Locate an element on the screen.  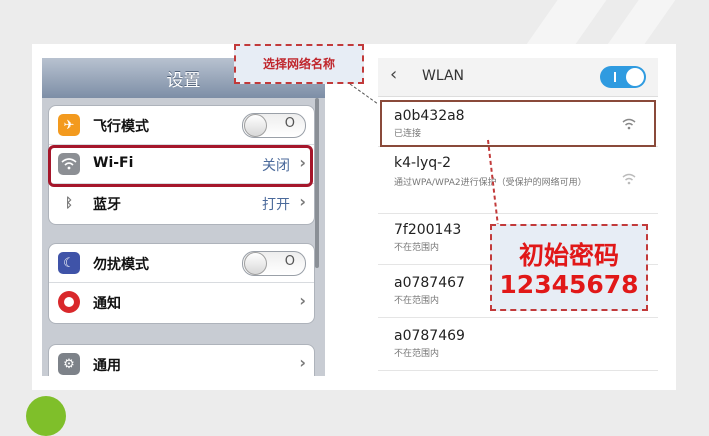
callout-text: 选择网络名称 is located at coordinates (298, 64).